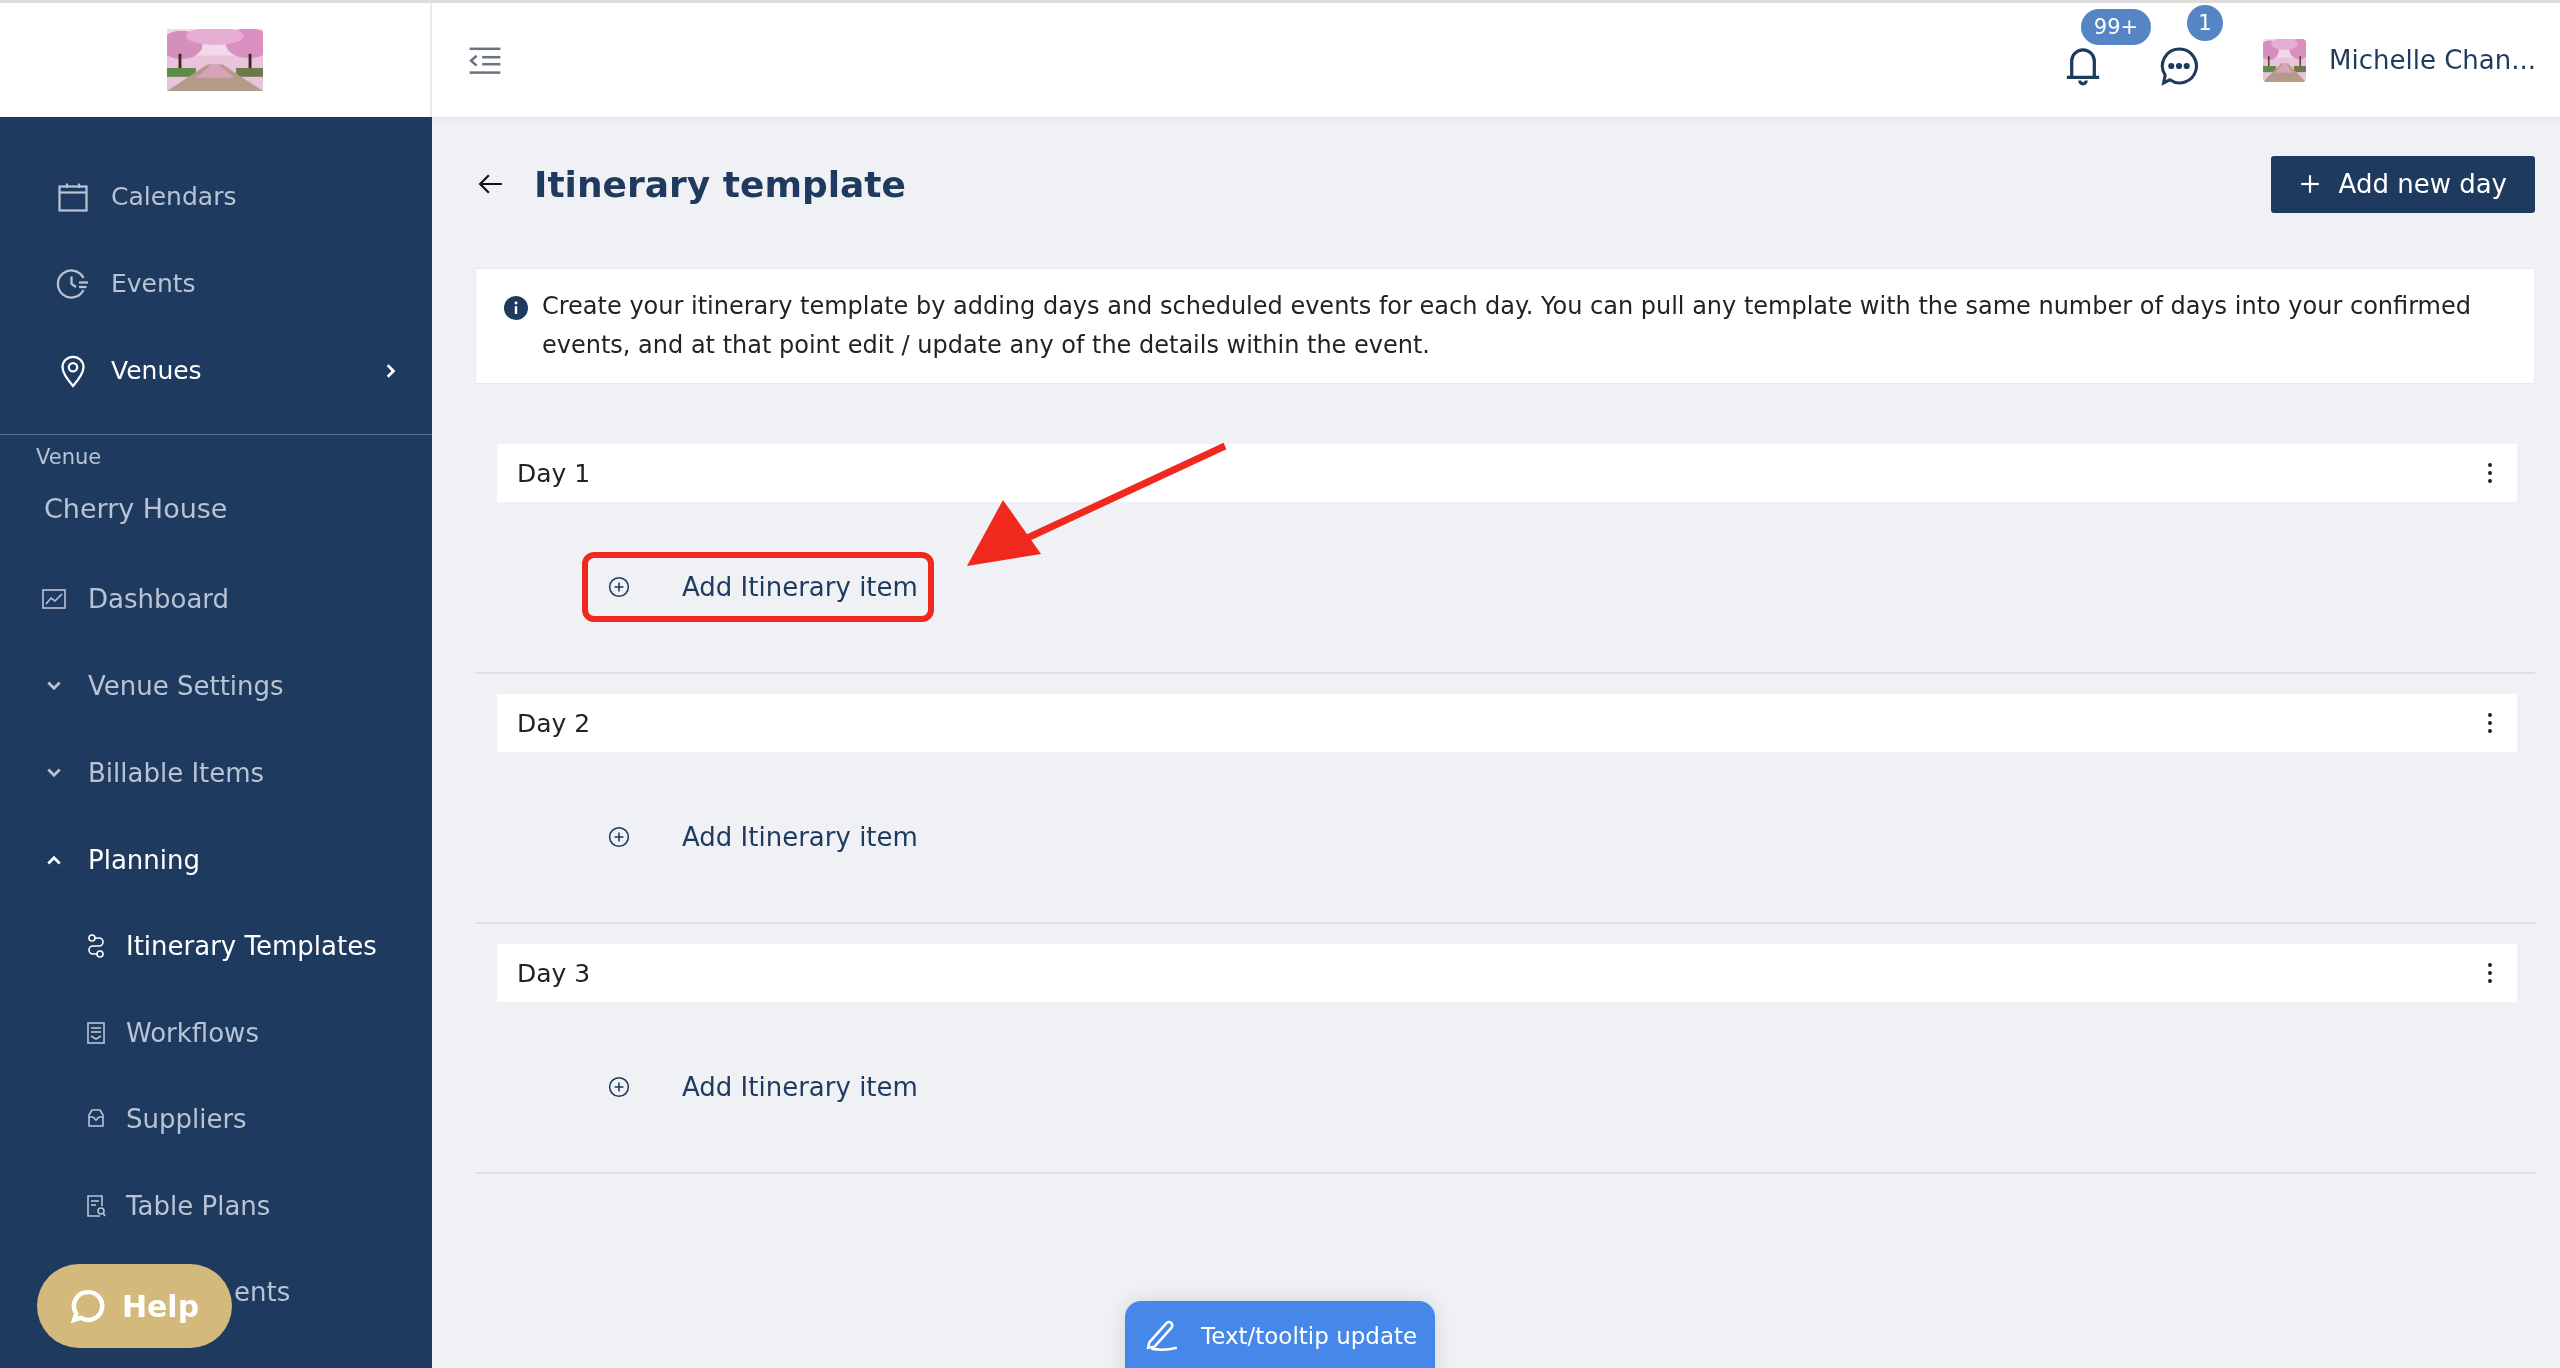  What do you see at coordinates (554, 973) in the screenshot?
I see `day-label: Day 3` at bounding box center [554, 973].